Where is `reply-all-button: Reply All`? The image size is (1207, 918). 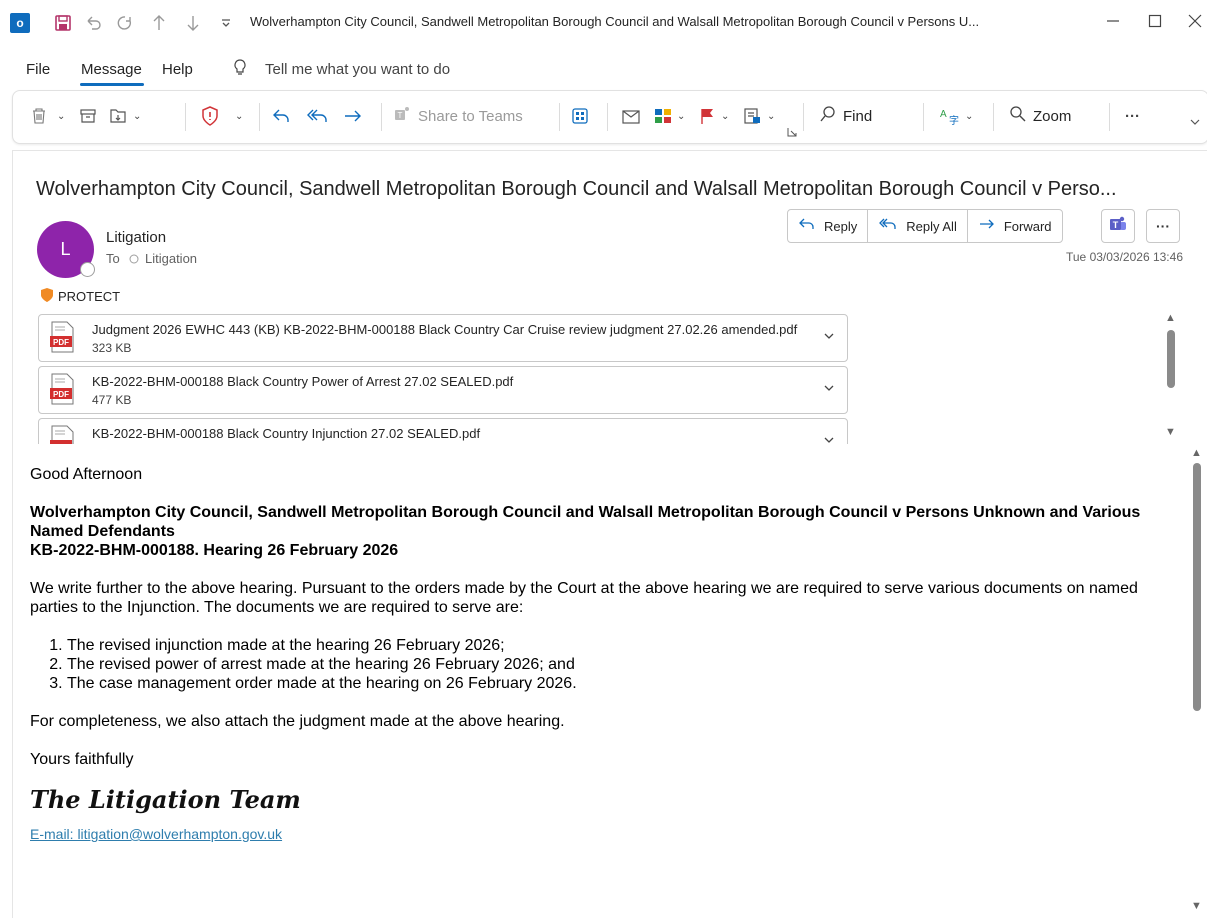
reply-all-button: Reply All is located at coordinates (918, 226).